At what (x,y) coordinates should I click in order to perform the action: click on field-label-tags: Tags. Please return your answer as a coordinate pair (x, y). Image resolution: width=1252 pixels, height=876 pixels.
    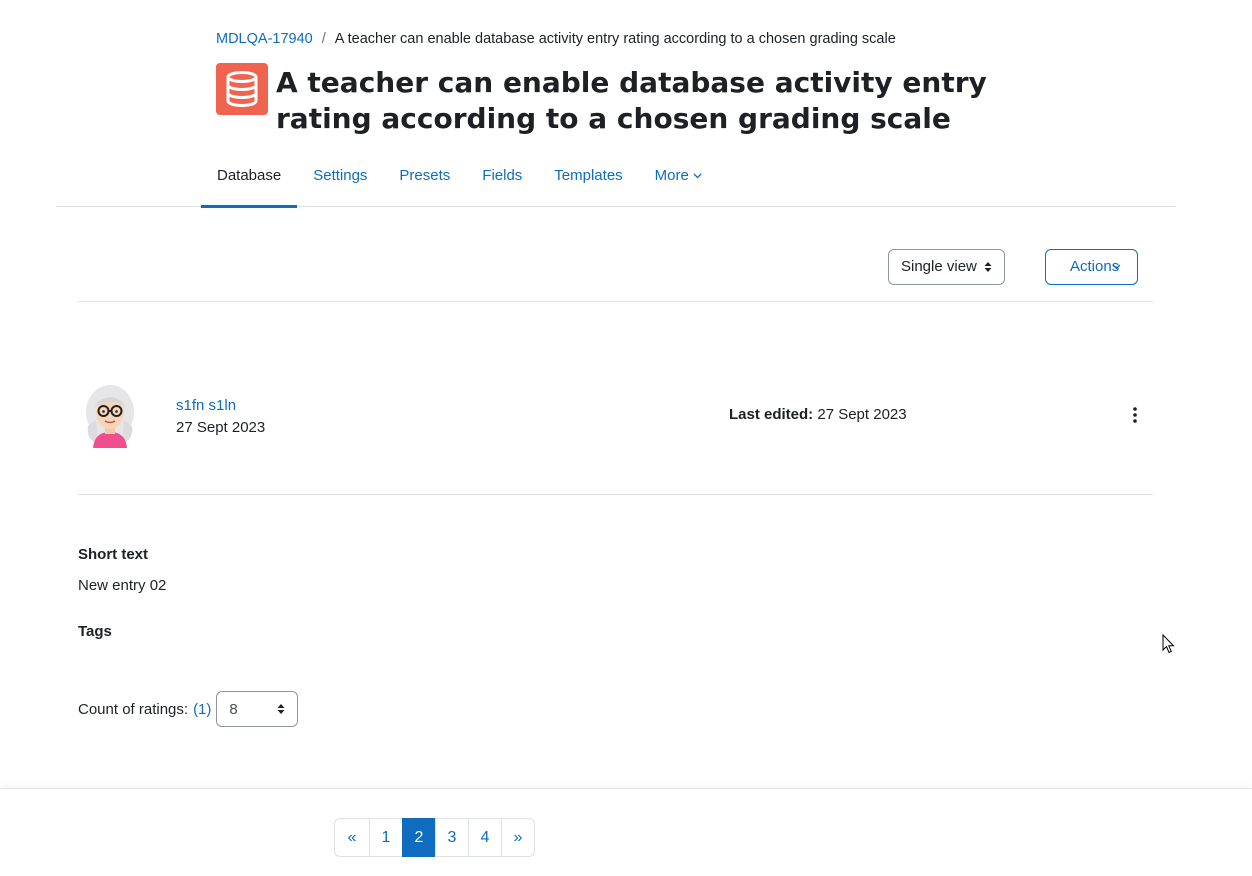
    Looking at the image, I should click on (95, 631).